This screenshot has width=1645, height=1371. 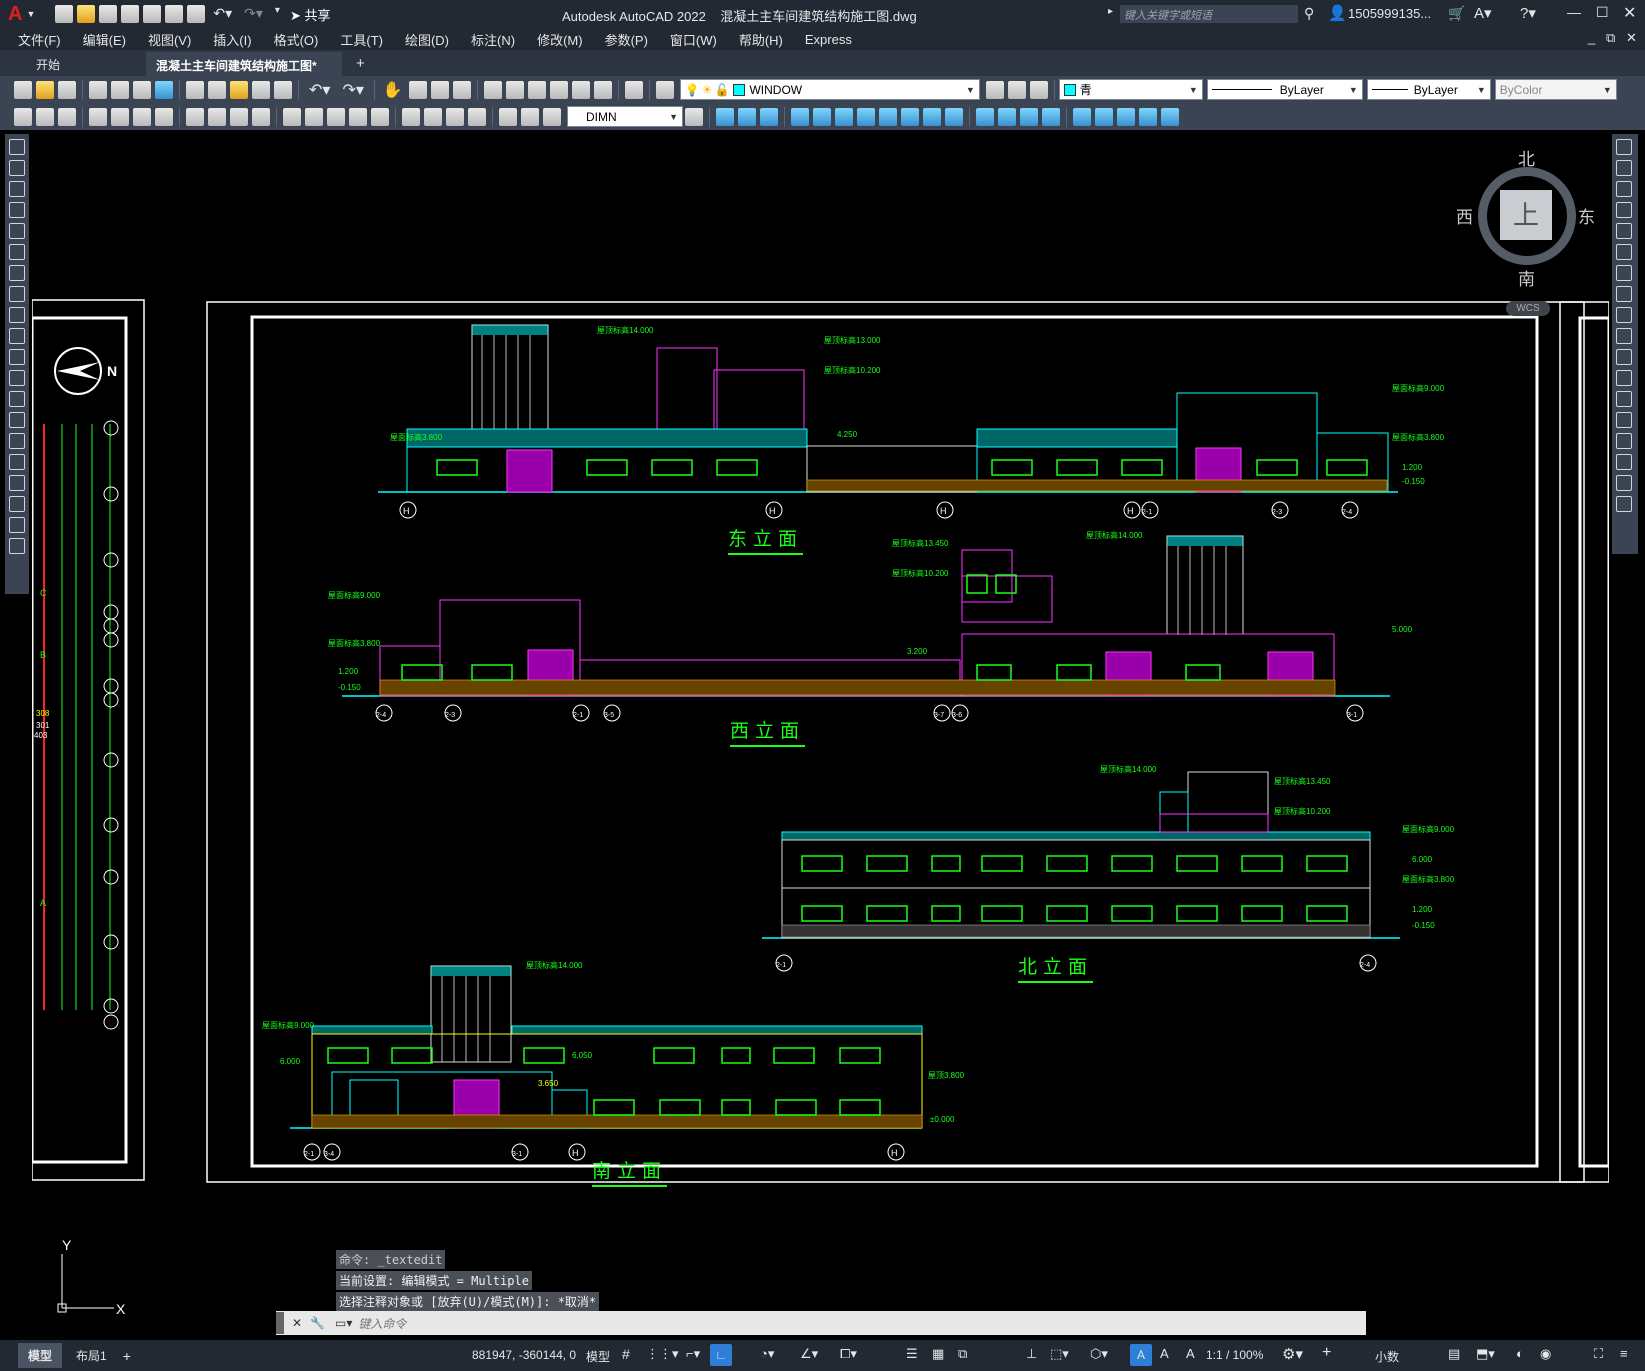 I want to click on linetype-combo: ByLayer ▼, so click(x=1284, y=89).